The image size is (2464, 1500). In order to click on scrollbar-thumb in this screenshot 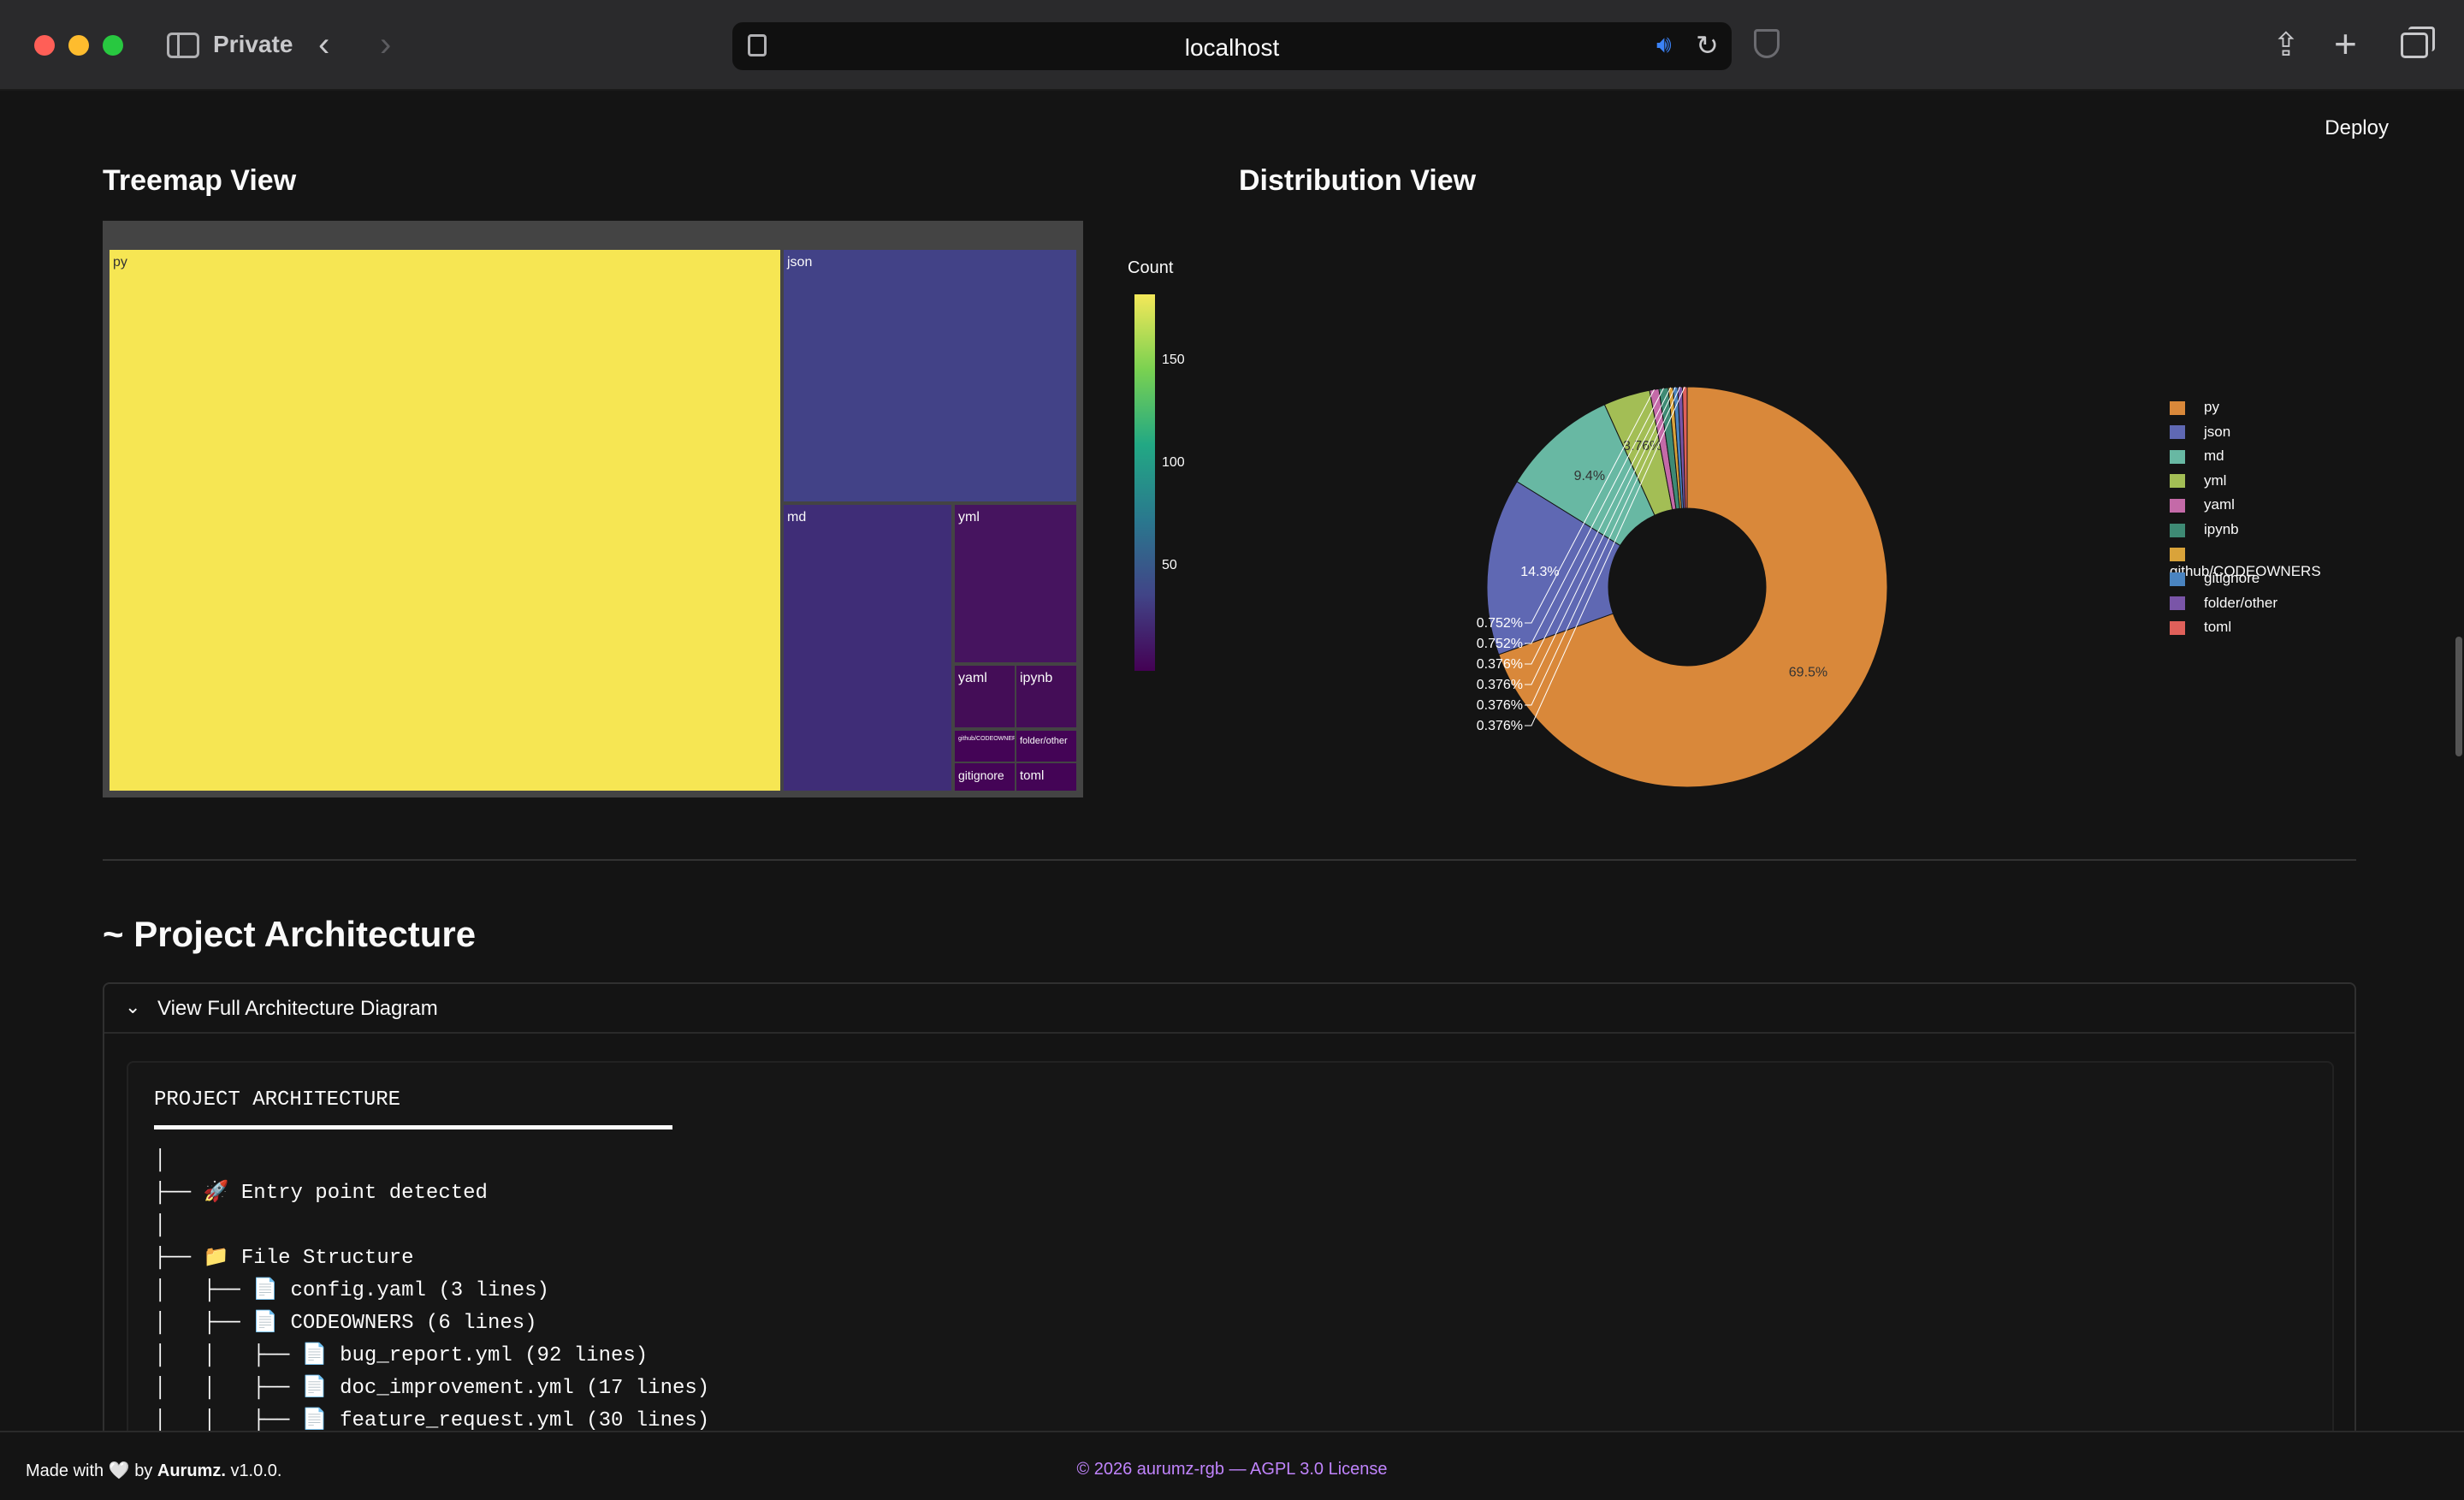, I will do `click(2458, 697)`.